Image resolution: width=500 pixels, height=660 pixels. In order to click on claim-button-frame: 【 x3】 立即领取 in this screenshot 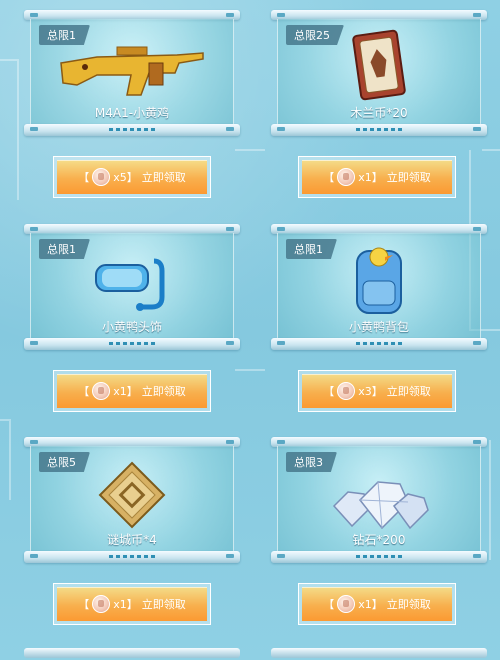, I will do `click(377, 391)`.